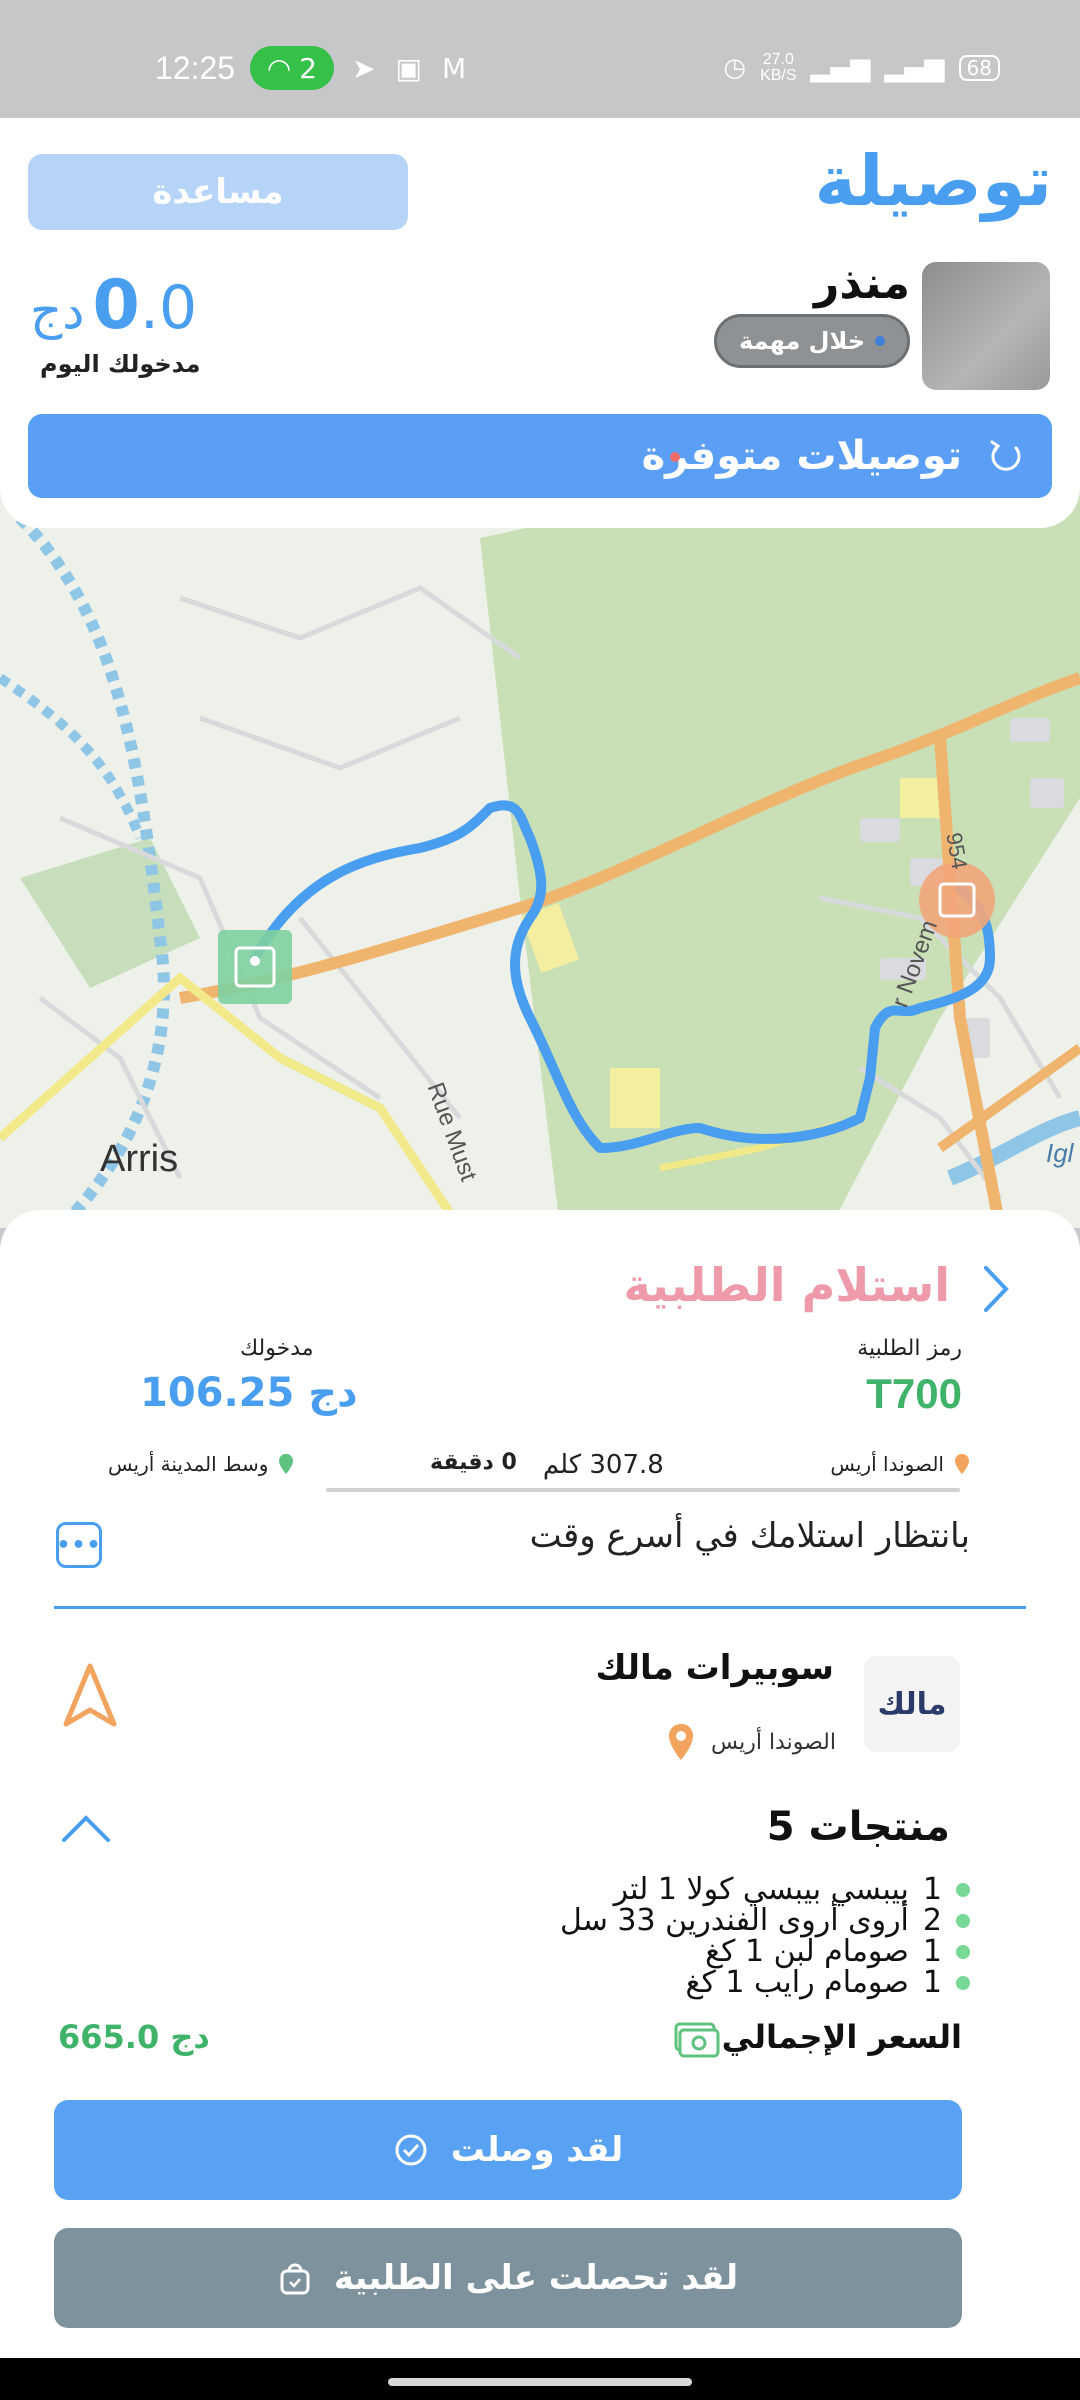 The height and width of the screenshot is (2400, 1080). I want to click on dropoff-location: وسط المدينة أريس, so click(201, 1464).